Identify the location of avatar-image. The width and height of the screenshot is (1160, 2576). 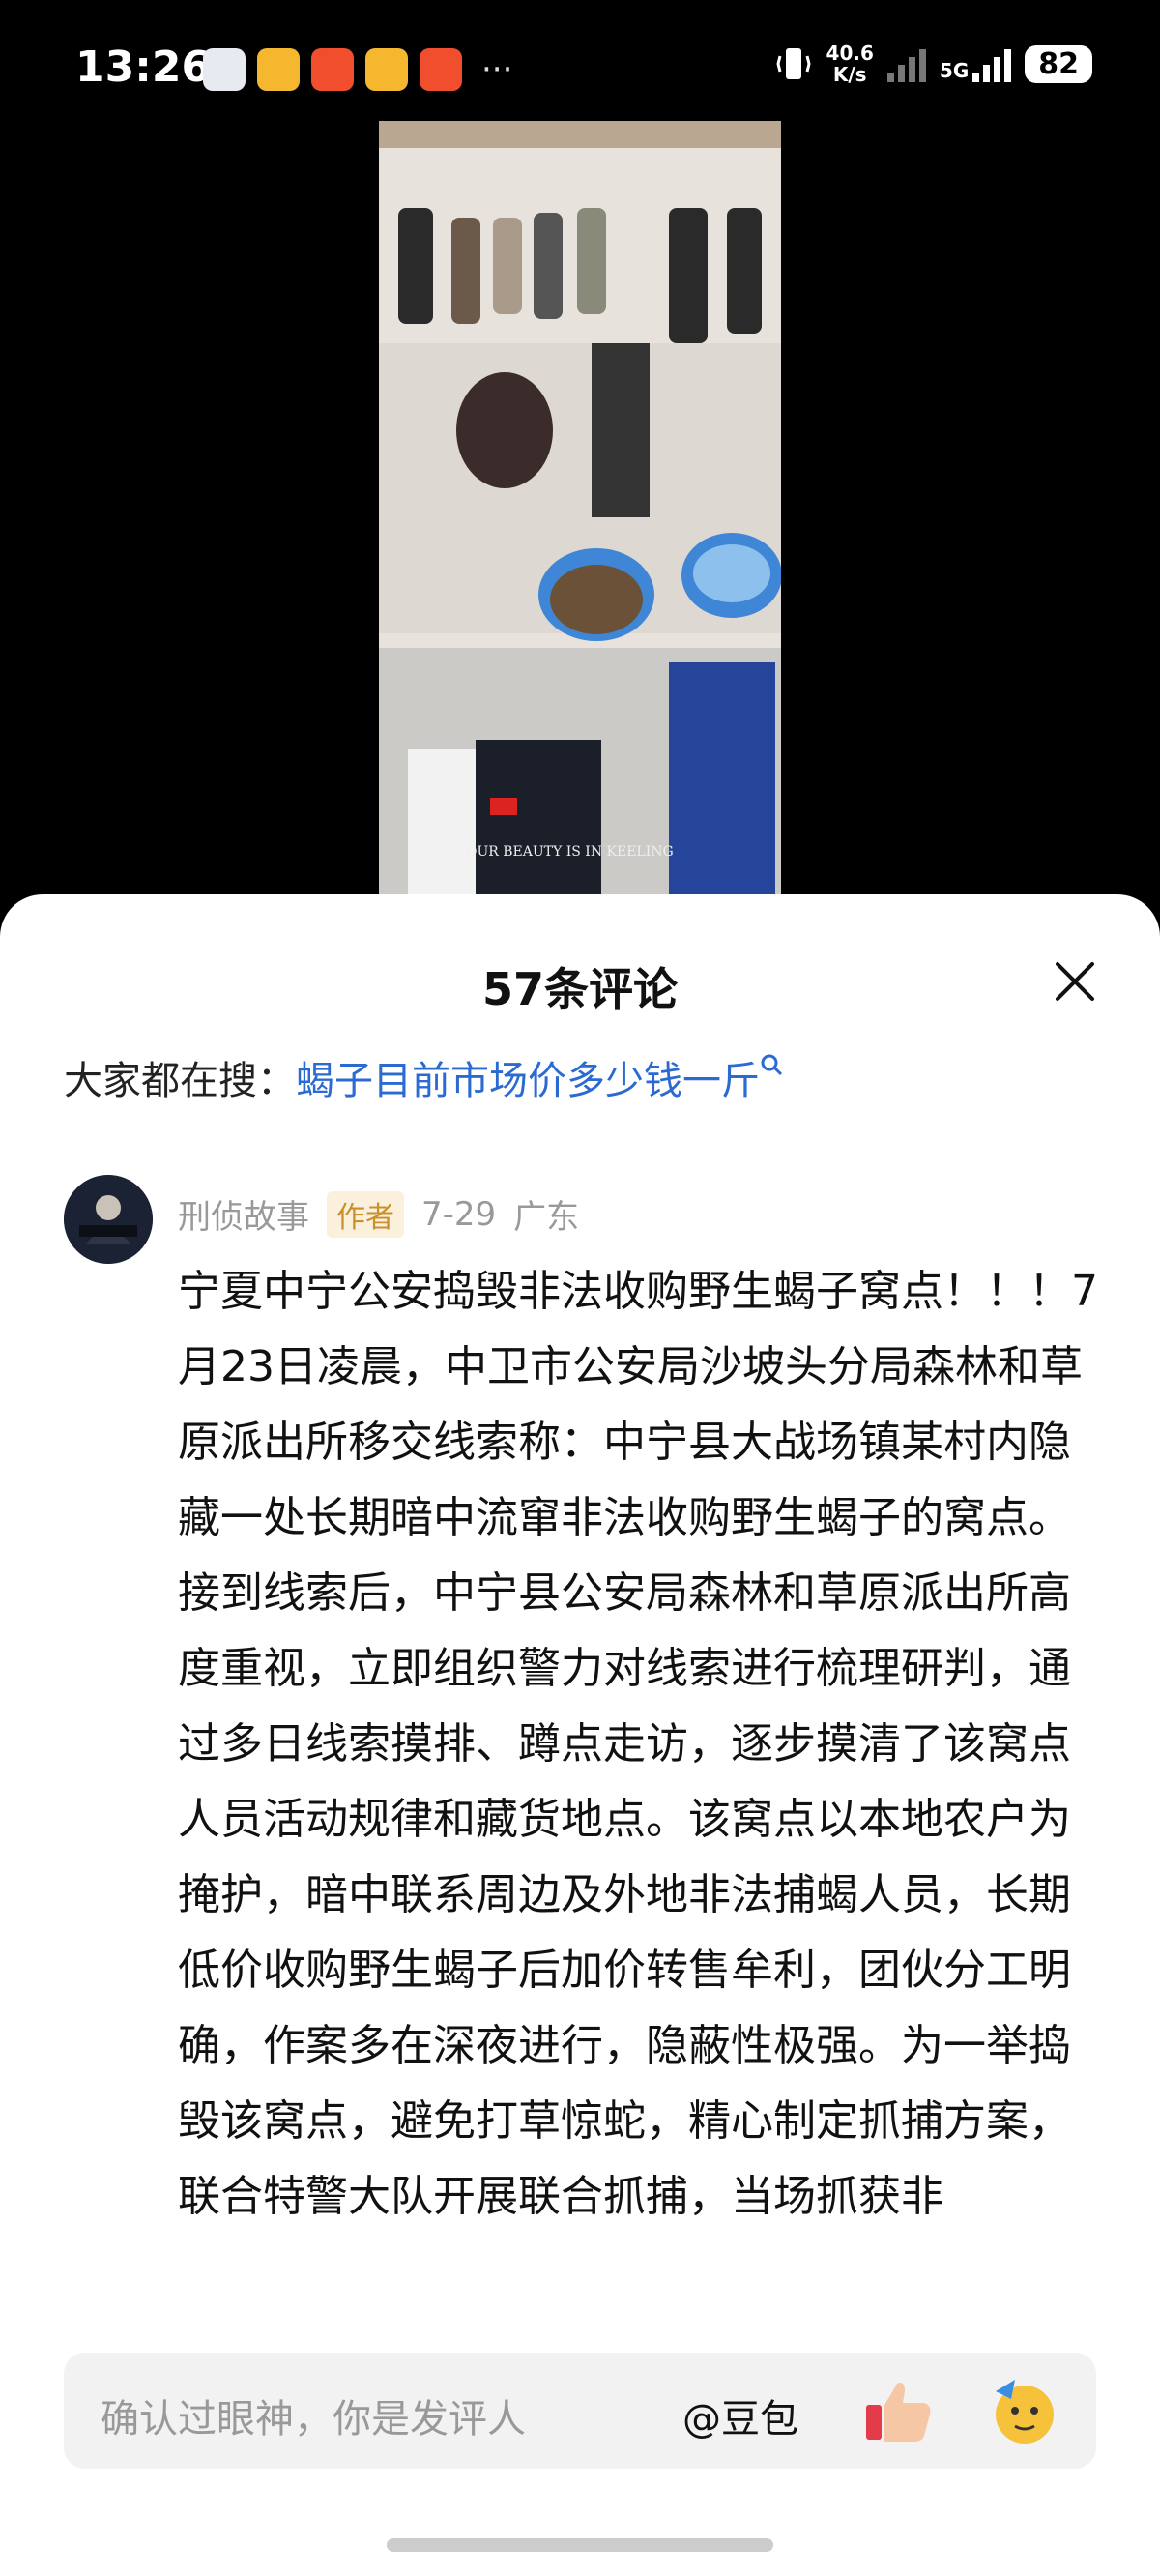
(109, 1219).